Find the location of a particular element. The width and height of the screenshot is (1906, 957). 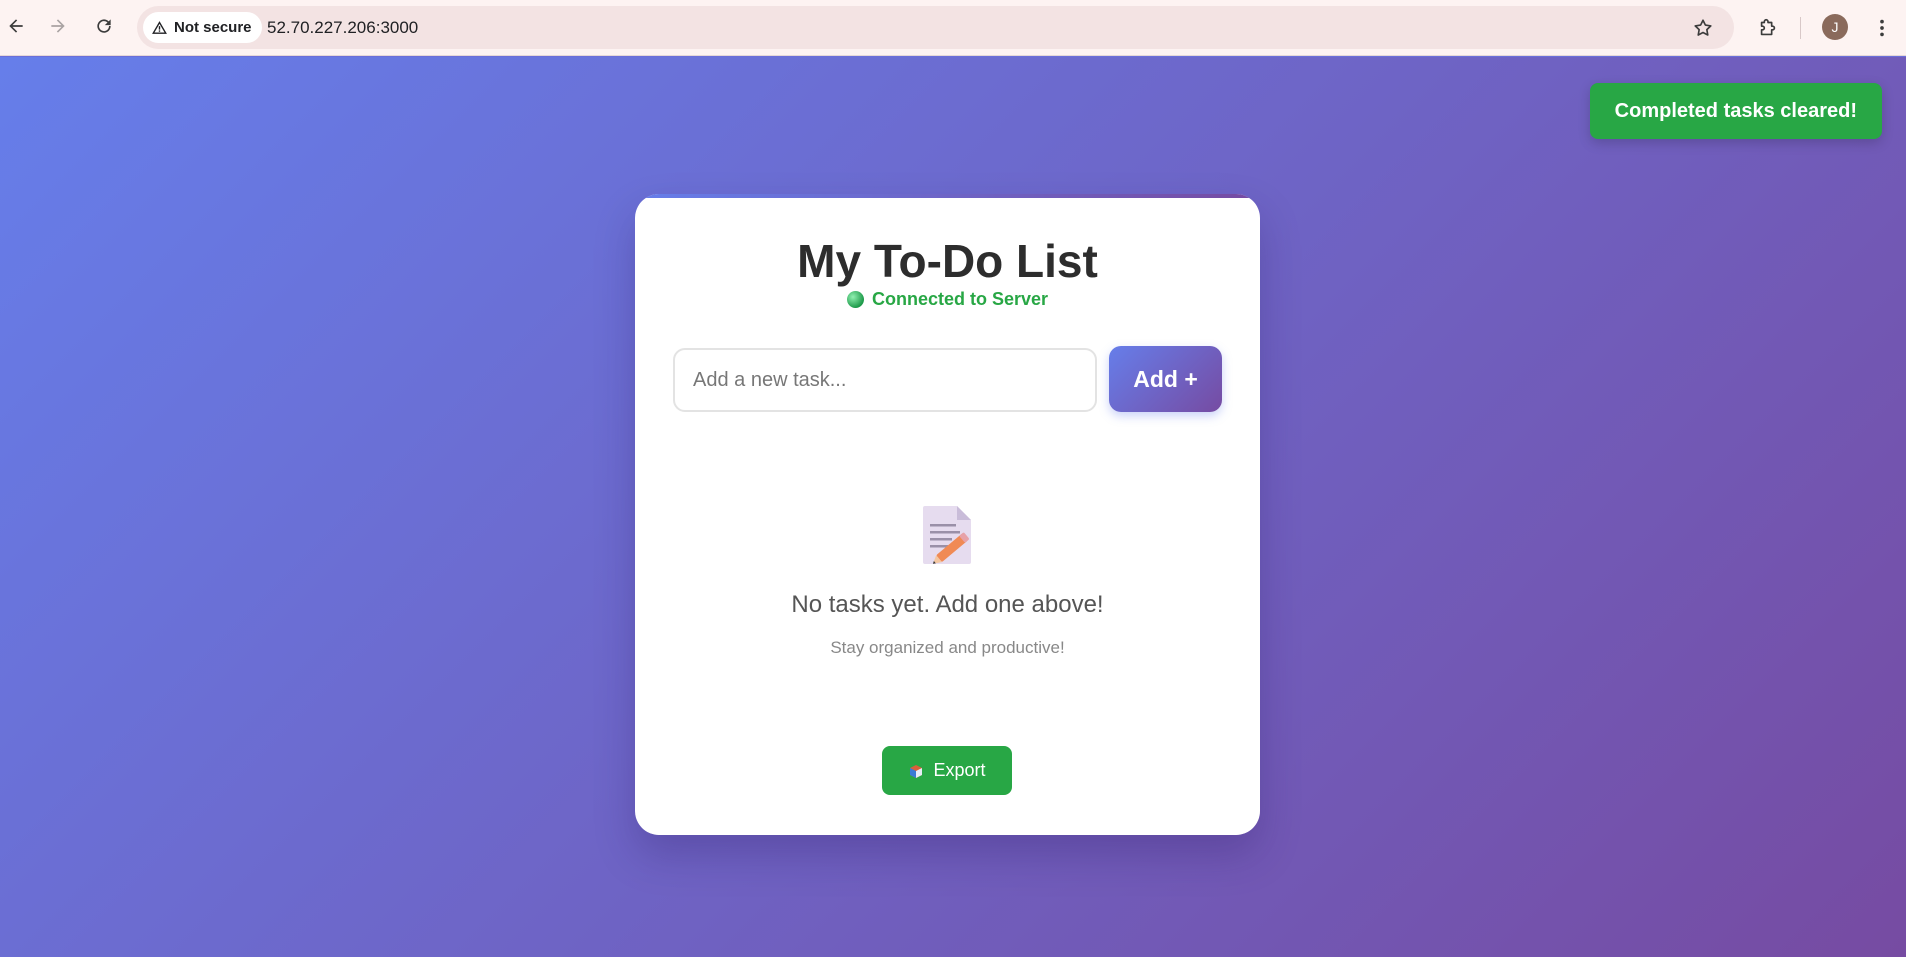

security-label: Not secure is located at coordinates (213, 27).